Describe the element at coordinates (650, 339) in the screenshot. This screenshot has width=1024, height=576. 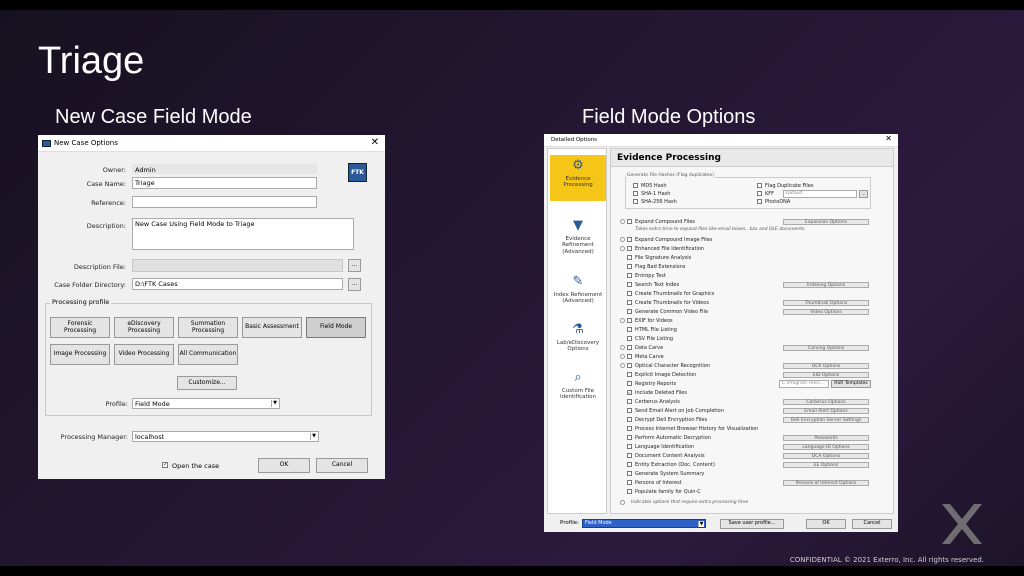
I see `option-csv-file-listing: CSV File Listing` at that location.